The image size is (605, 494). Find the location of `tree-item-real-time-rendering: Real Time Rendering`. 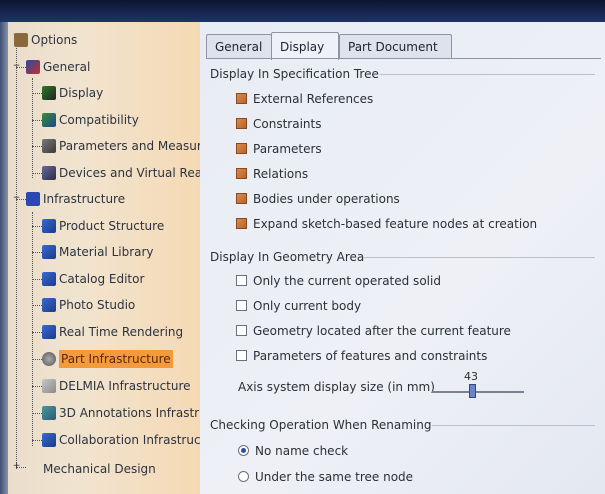

tree-item-real-time-rendering: Real Time Rendering is located at coordinates (112, 332).